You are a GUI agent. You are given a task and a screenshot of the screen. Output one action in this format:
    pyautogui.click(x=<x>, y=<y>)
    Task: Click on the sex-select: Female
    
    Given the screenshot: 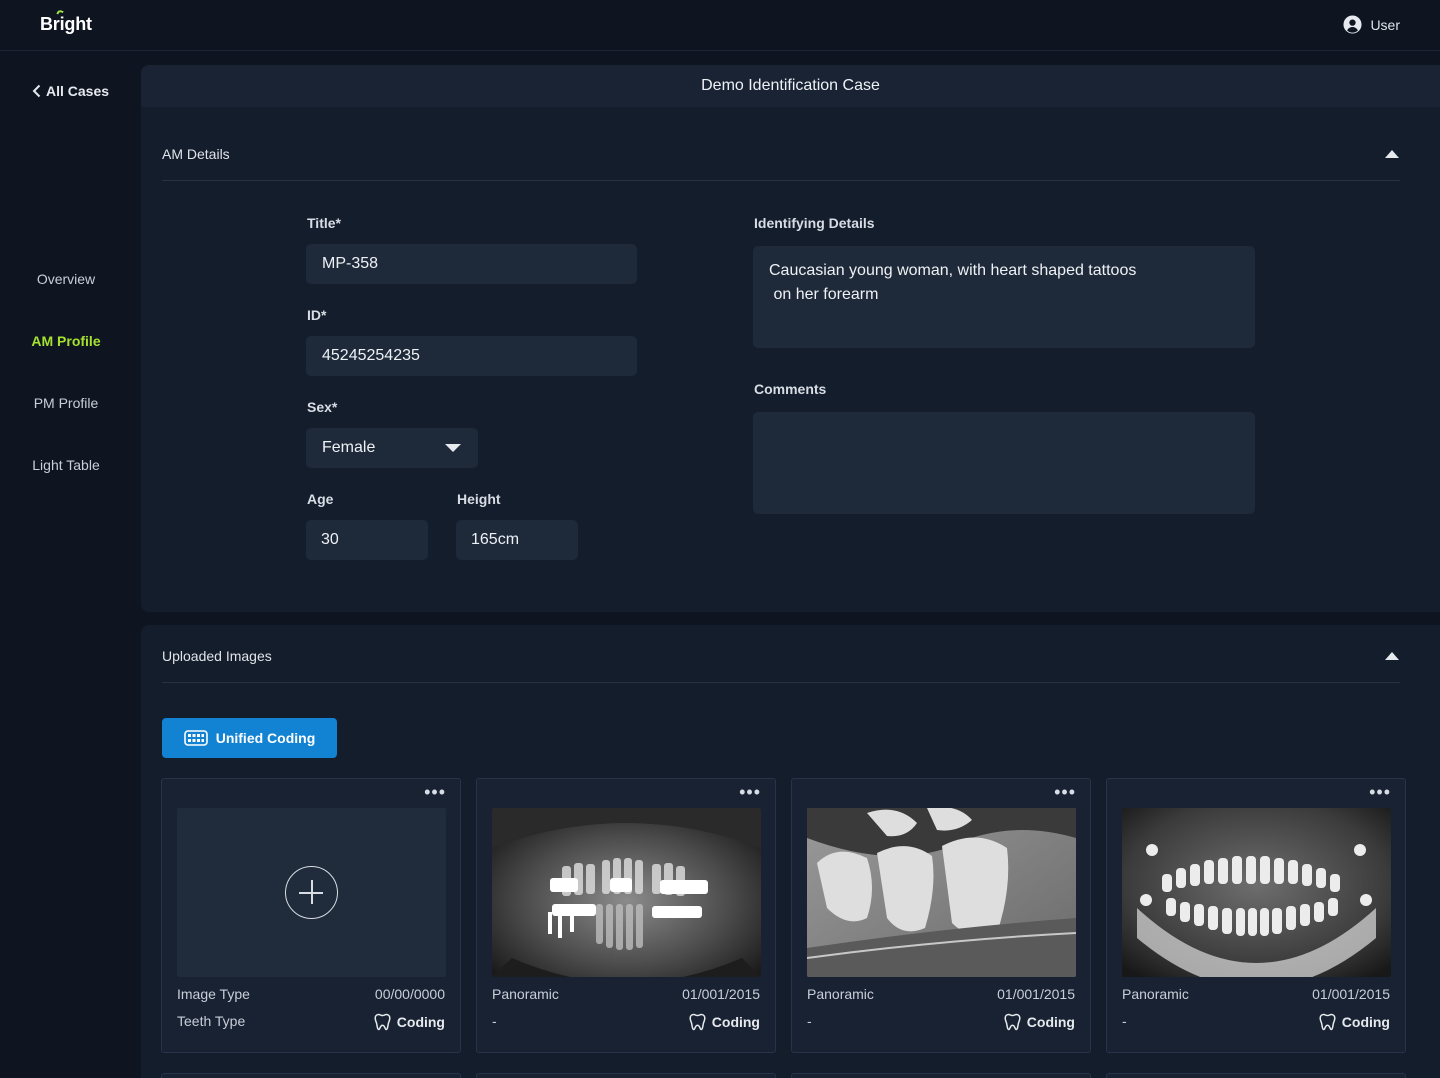 What is the action you would take?
    pyautogui.click(x=392, y=448)
    